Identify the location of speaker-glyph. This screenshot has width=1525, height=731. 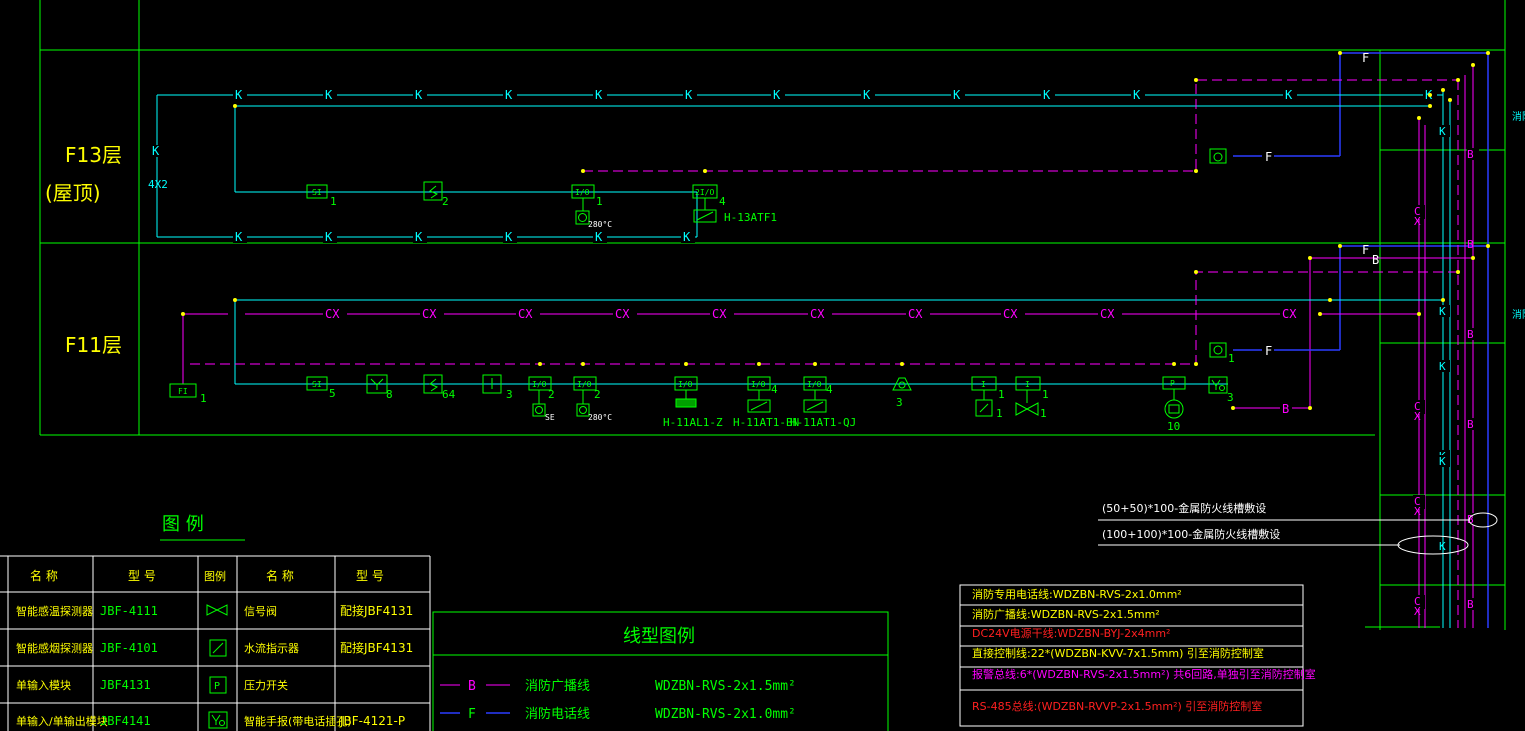
(1174, 409).